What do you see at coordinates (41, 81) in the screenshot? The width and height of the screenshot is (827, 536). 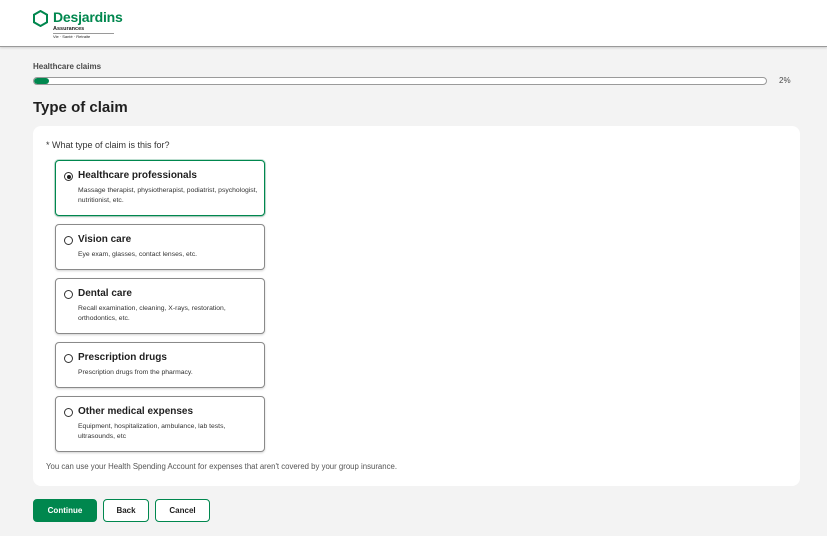 I see `progress-fill` at bounding box center [41, 81].